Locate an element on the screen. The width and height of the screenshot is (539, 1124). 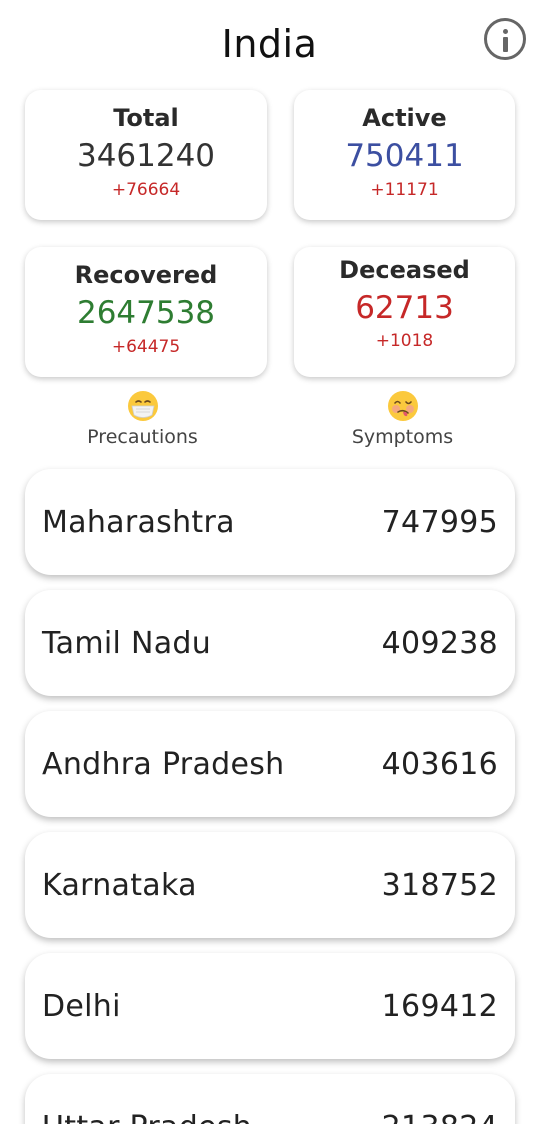
active-card: Active 750411 +11171 is located at coordinates (404, 155).